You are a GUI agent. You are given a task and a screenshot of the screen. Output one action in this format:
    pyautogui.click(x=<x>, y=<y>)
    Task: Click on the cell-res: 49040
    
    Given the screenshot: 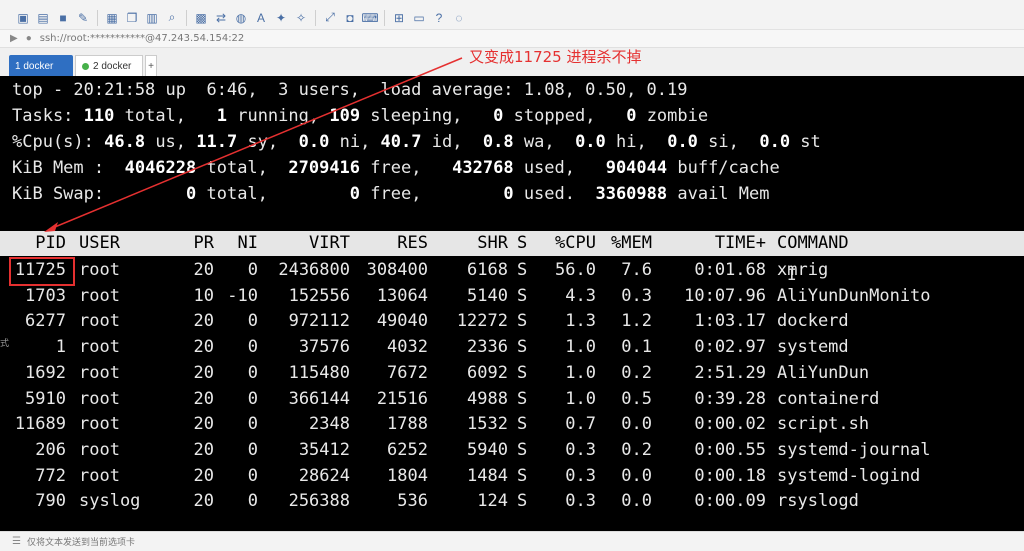 What is the action you would take?
    pyautogui.click(x=402, y=321)
    